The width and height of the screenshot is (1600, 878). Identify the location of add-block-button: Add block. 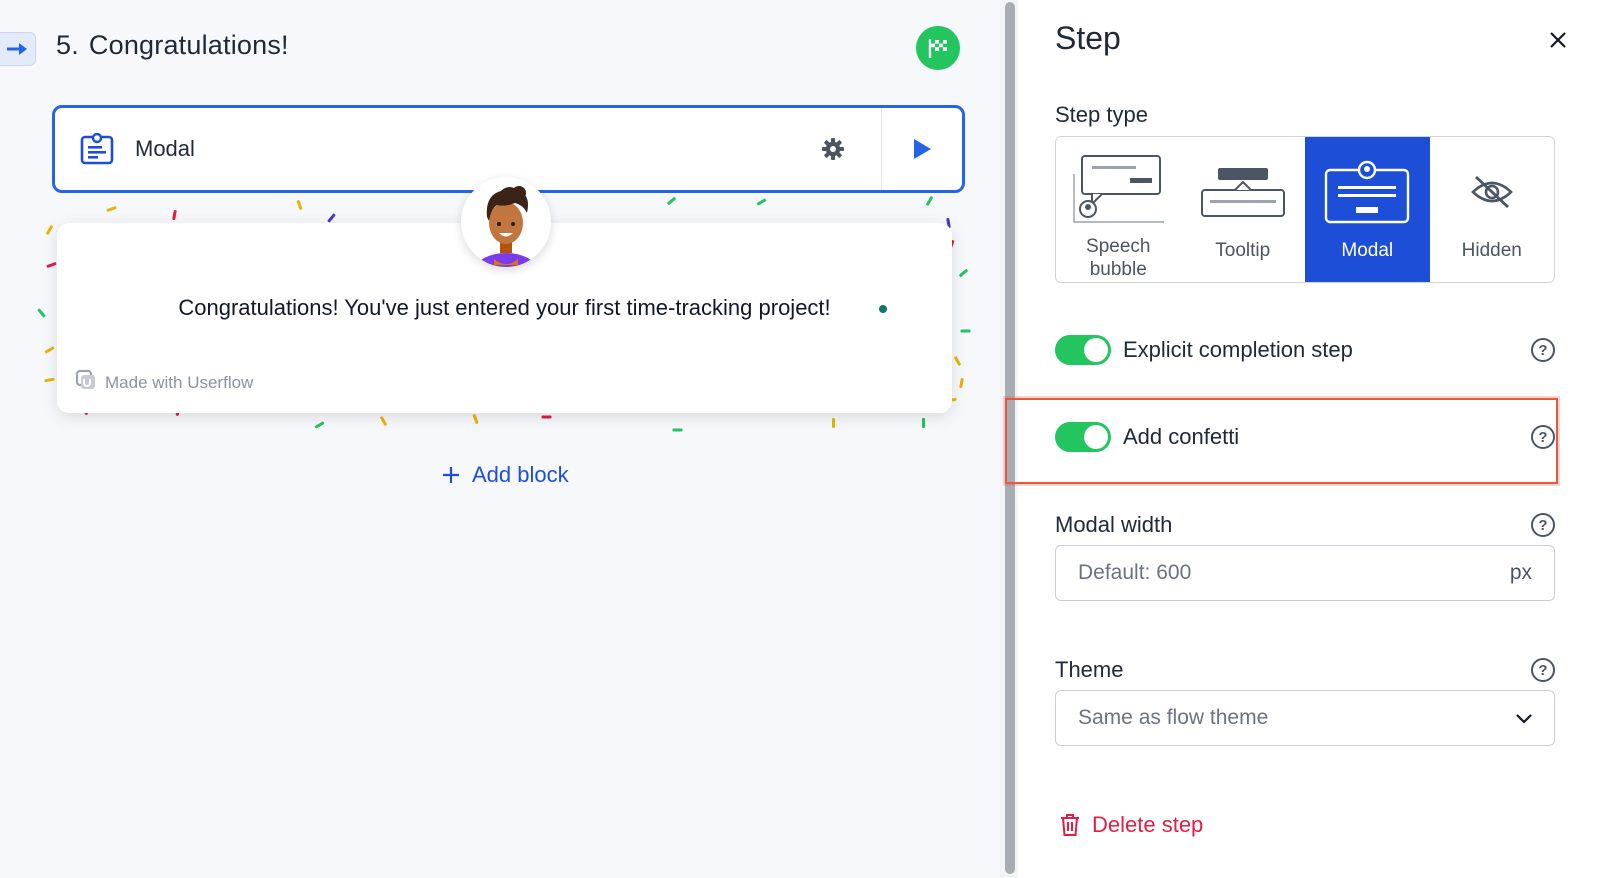
(505, 475).